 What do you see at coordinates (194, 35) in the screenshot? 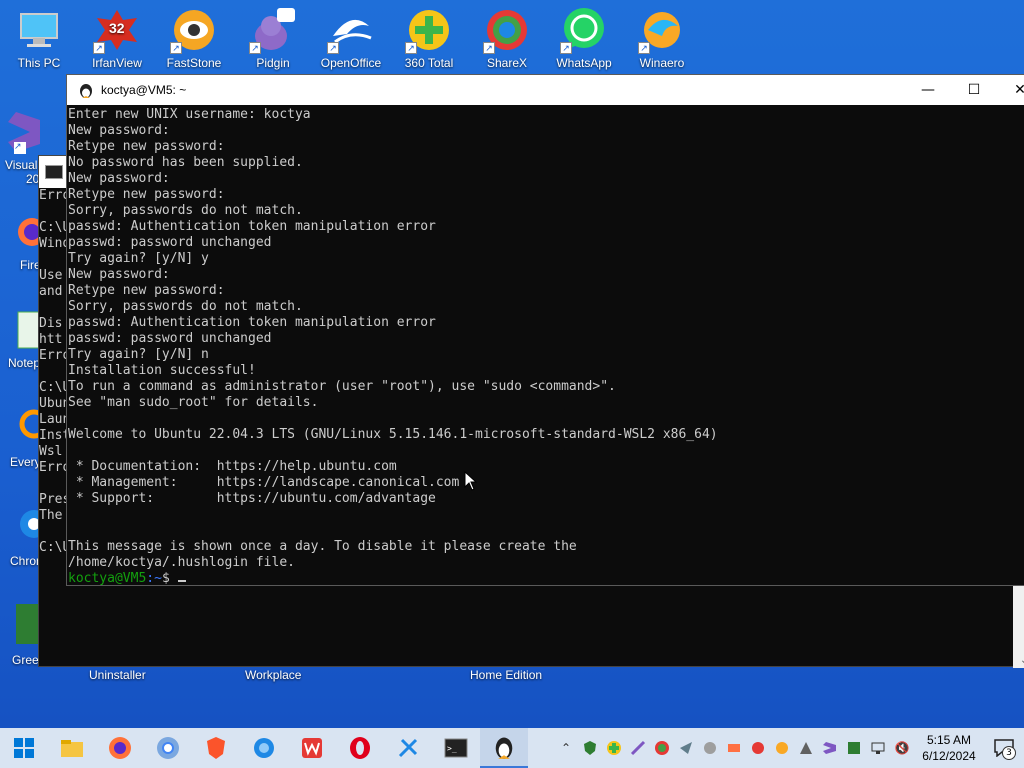
I see `desktop-icon-faststone: ↗ FastStone` at bounding box center [194, 35].